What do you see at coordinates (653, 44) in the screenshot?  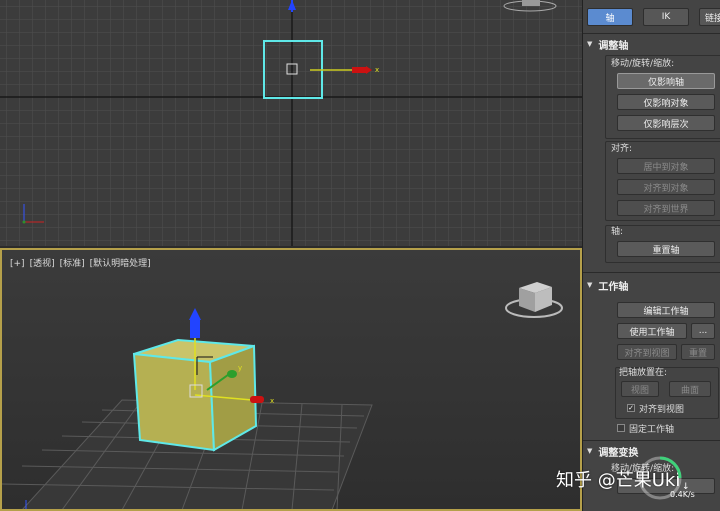 I see `rollout-adjust-pivot: ▼ 调整轴` at bounding box center [653, 44].